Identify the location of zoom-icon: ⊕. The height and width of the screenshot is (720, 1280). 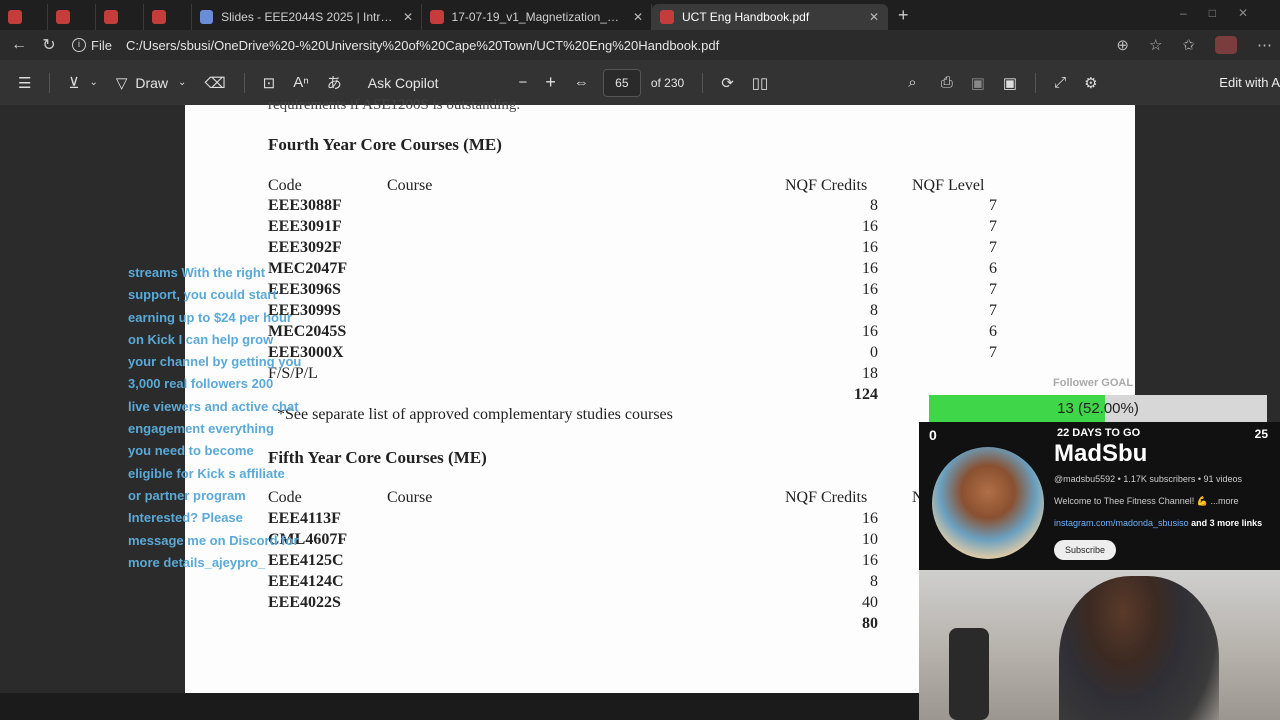
(1122, 45).